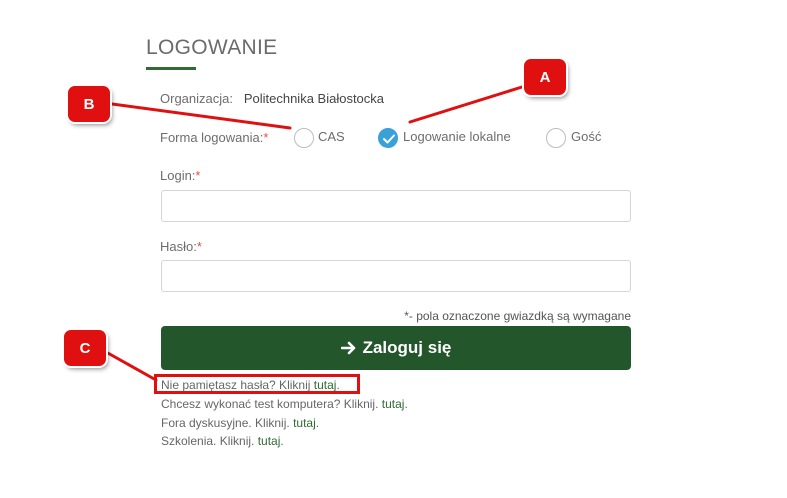 The height and width of the screenshot is (498, 787). What do you see at coordinates (85, 348) in the screenshot?
I see `callout-c: C` at bounding box center [85, 348].